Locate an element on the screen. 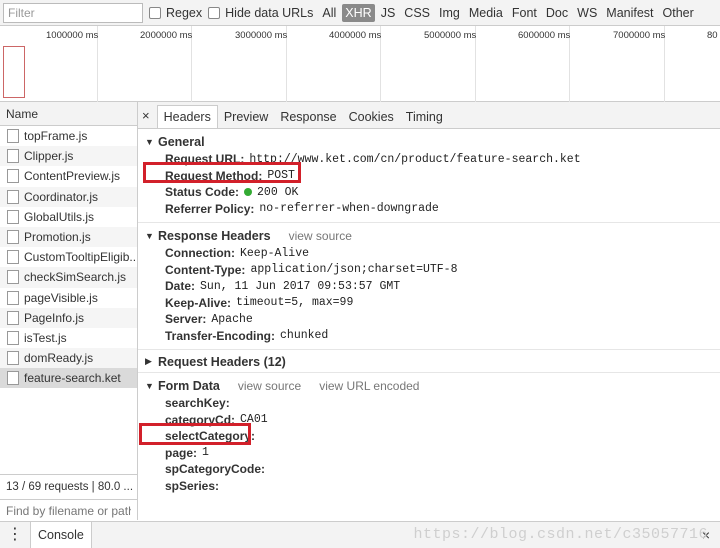 This screenshot has width=720, height=548. request-name: topFrame.js is located at coordinates (56, 136).